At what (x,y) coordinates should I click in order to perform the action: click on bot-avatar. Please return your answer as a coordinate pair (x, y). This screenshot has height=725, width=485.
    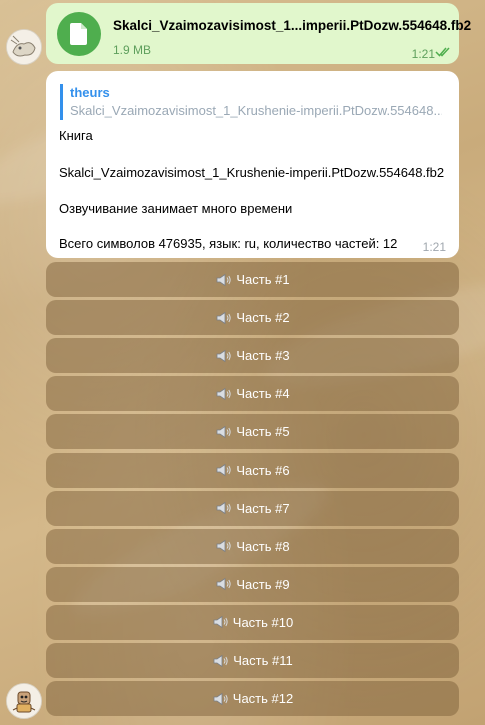
    Looking at the image, I should click on (24, 701).